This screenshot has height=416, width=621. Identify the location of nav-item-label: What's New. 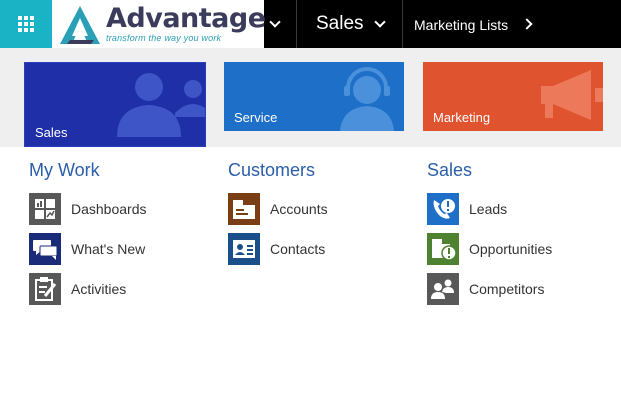
(108, 249).